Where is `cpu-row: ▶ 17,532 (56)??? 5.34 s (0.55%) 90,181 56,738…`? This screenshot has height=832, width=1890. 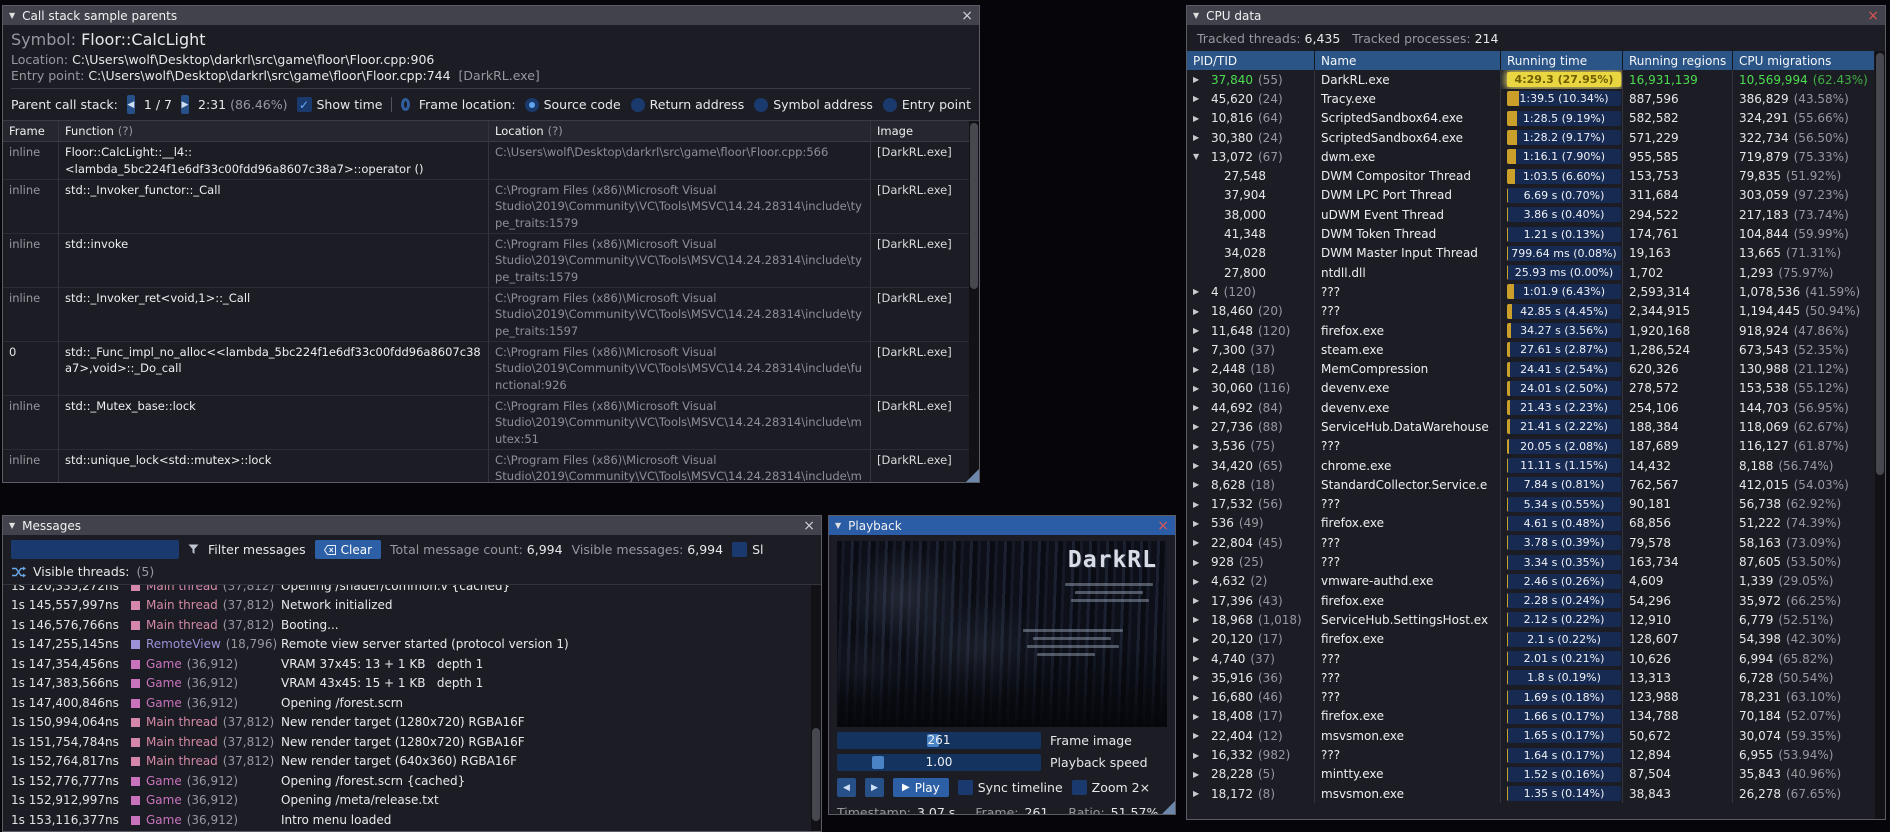
cpu-row: ▶ 17,532 (56)??? 5.34 s (0.55%) 90,181 56,738… is located at coordinates (1531, 504).